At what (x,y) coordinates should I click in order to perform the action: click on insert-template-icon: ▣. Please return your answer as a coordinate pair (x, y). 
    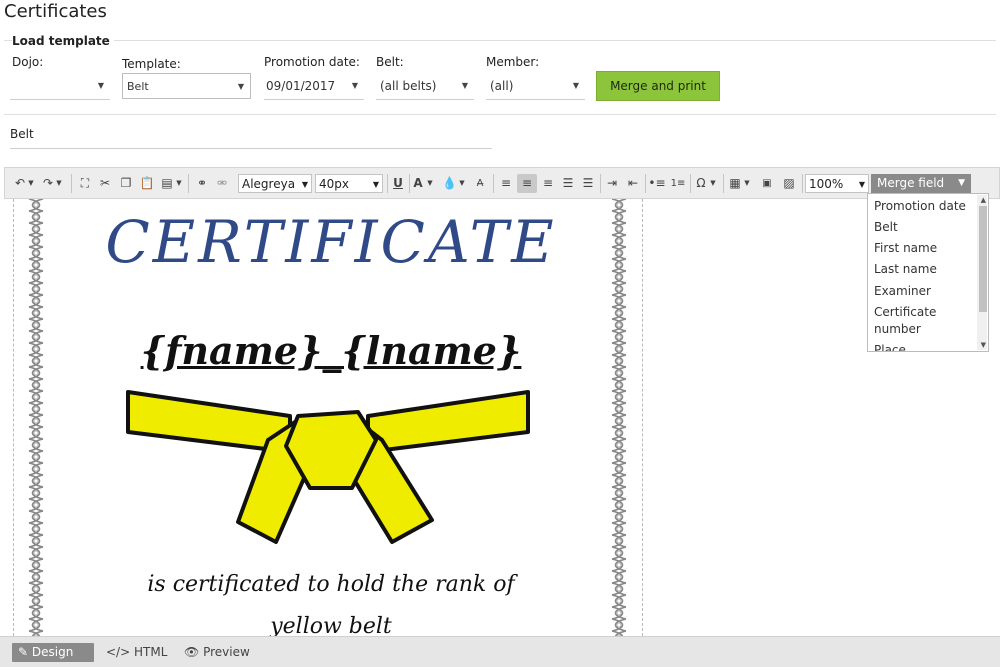
    Looking at the image, I should click on (767, 183).